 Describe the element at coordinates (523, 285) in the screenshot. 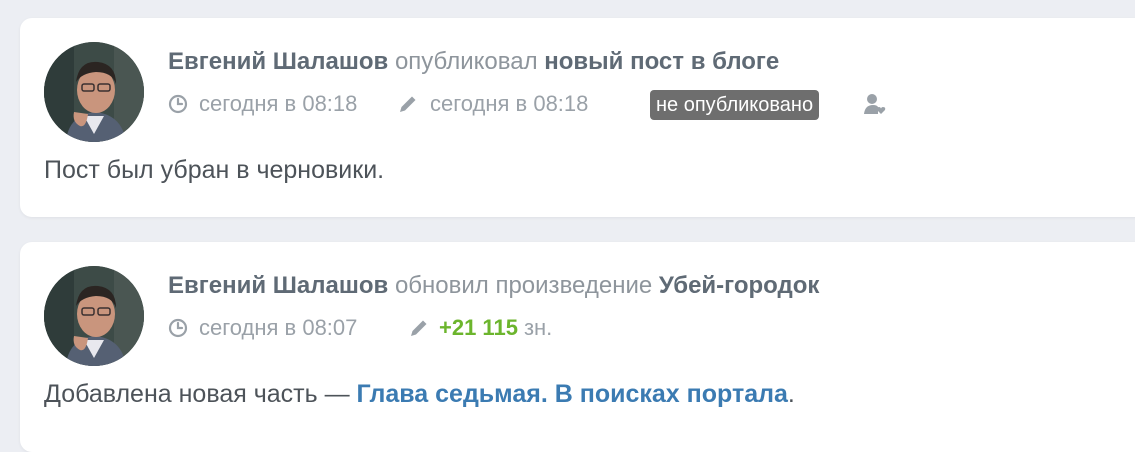

I see `activity-action: обновил произведение` at that location.